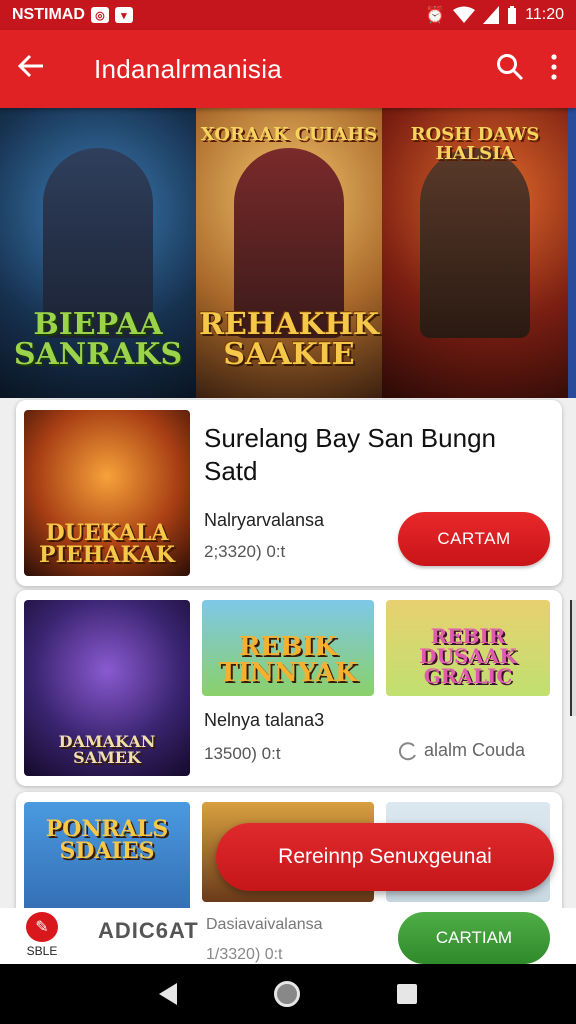  I want to click on banner-poster-title: BIEPAA SANRAKS, so click(98, 339).